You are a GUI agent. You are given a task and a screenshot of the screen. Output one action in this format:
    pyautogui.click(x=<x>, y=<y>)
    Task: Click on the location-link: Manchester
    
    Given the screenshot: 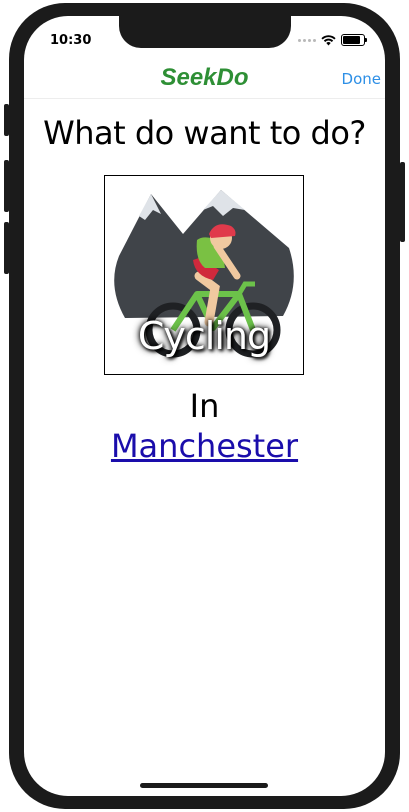 What is the action you would take?
    pyautogui.click(x=204, y=446)
    